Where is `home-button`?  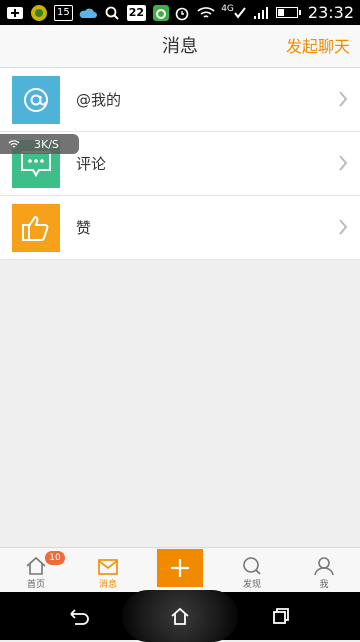 home-button is located at coordinates (180, 616).